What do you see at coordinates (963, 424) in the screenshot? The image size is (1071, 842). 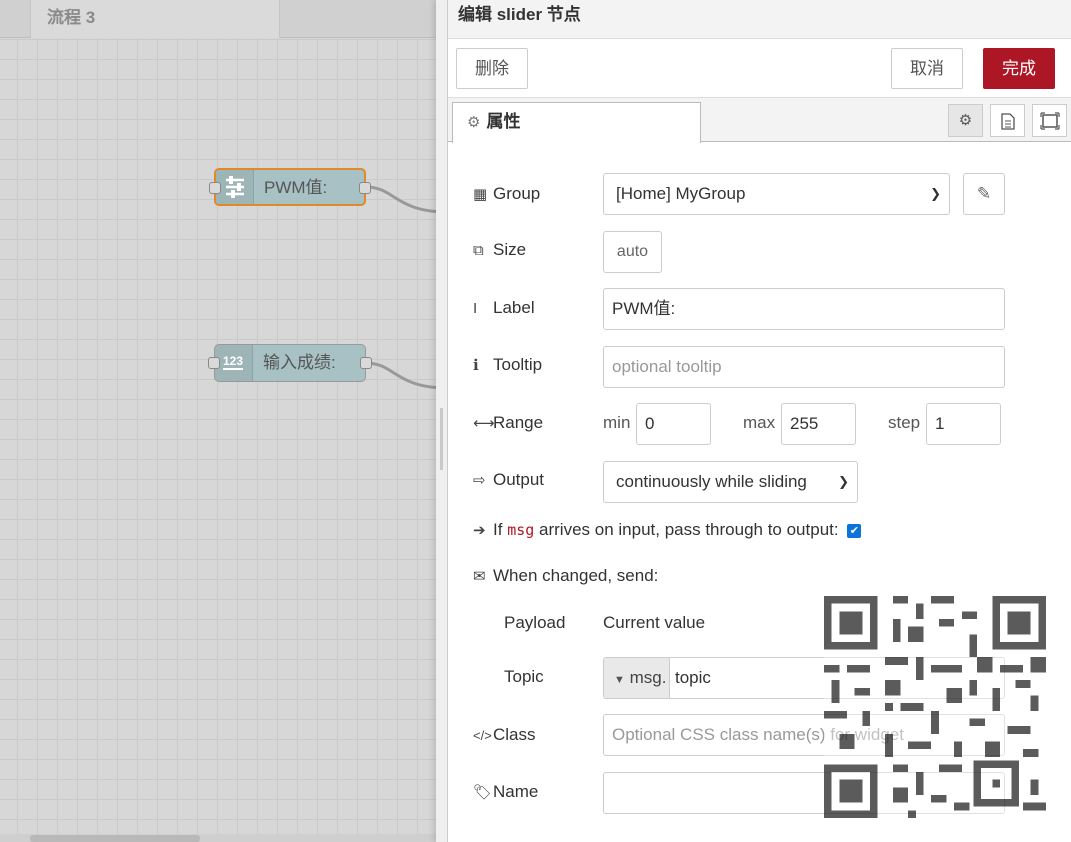 I see `step-input: 1` at bounding box center [963, 424].